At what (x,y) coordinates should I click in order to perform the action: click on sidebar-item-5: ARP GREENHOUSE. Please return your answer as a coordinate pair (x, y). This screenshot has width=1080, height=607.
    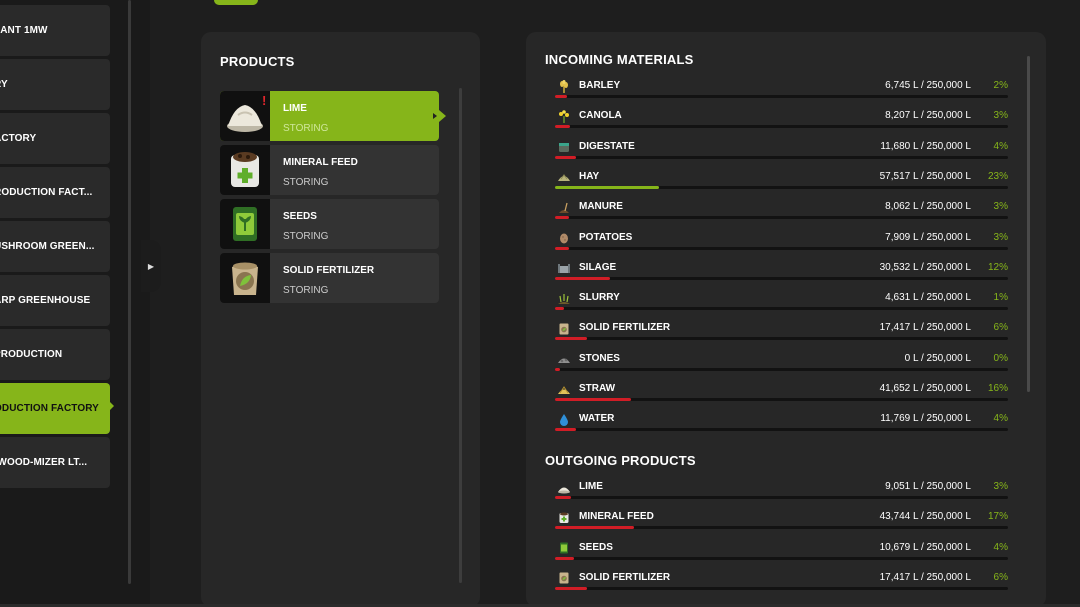
    Looking at the image, I should click on (55, 300).